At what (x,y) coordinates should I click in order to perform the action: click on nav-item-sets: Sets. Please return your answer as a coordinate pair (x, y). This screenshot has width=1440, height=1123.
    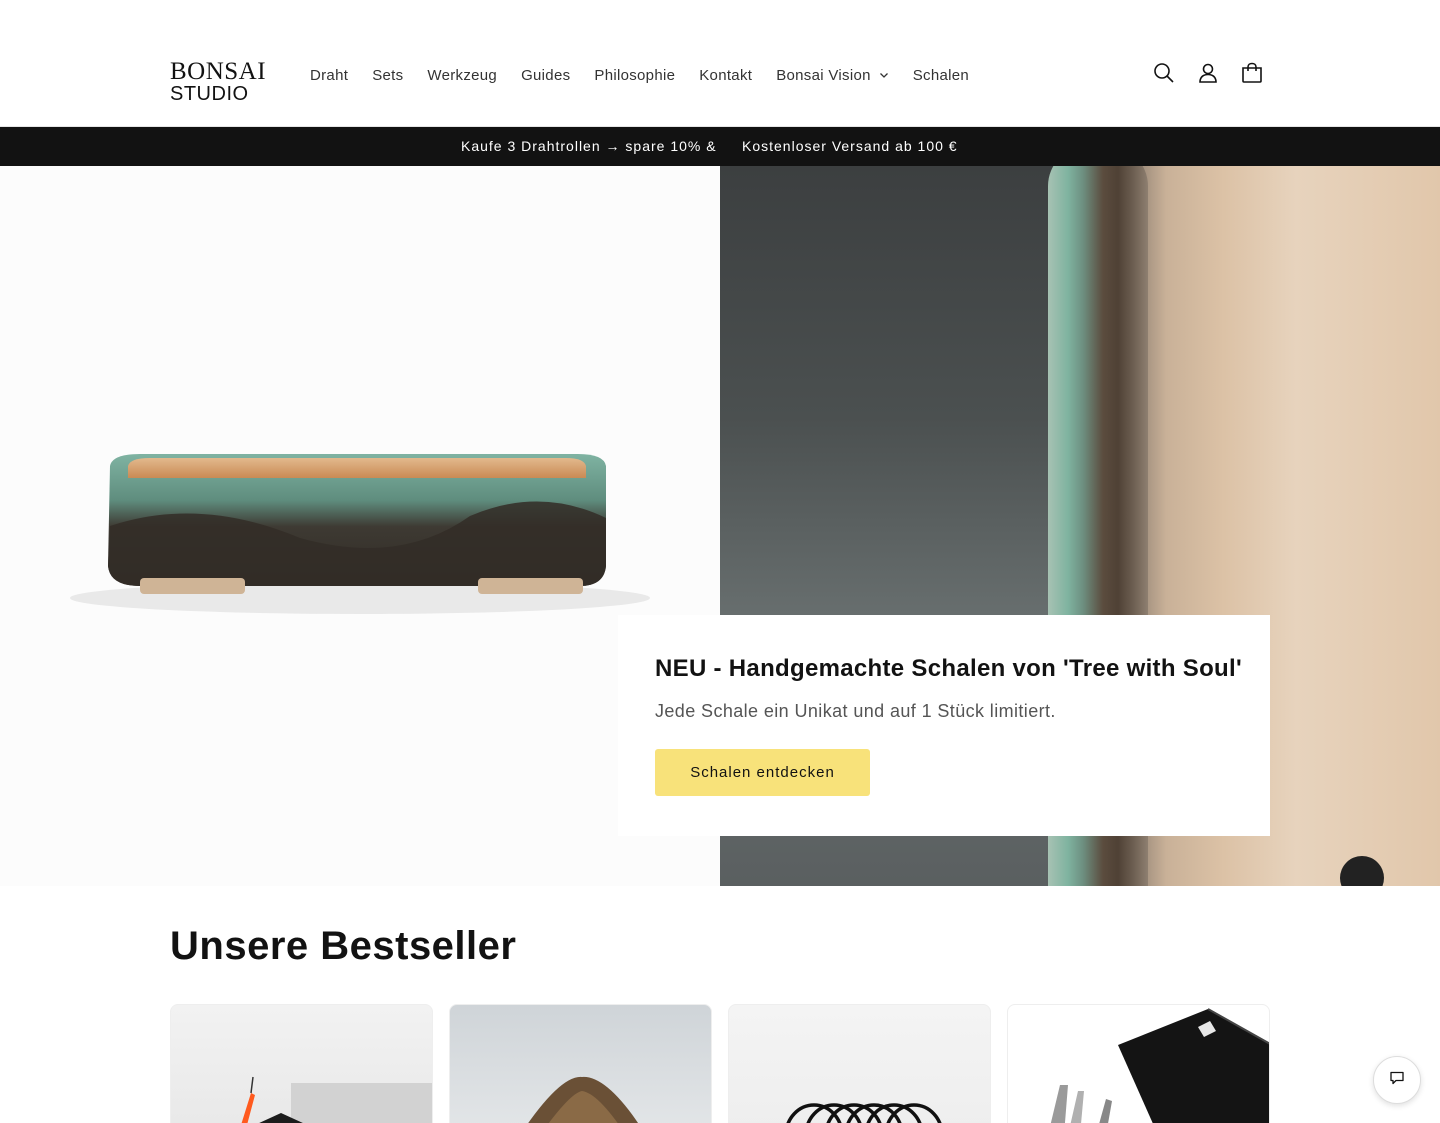
    Looking at the image, I should click on (387, 75).